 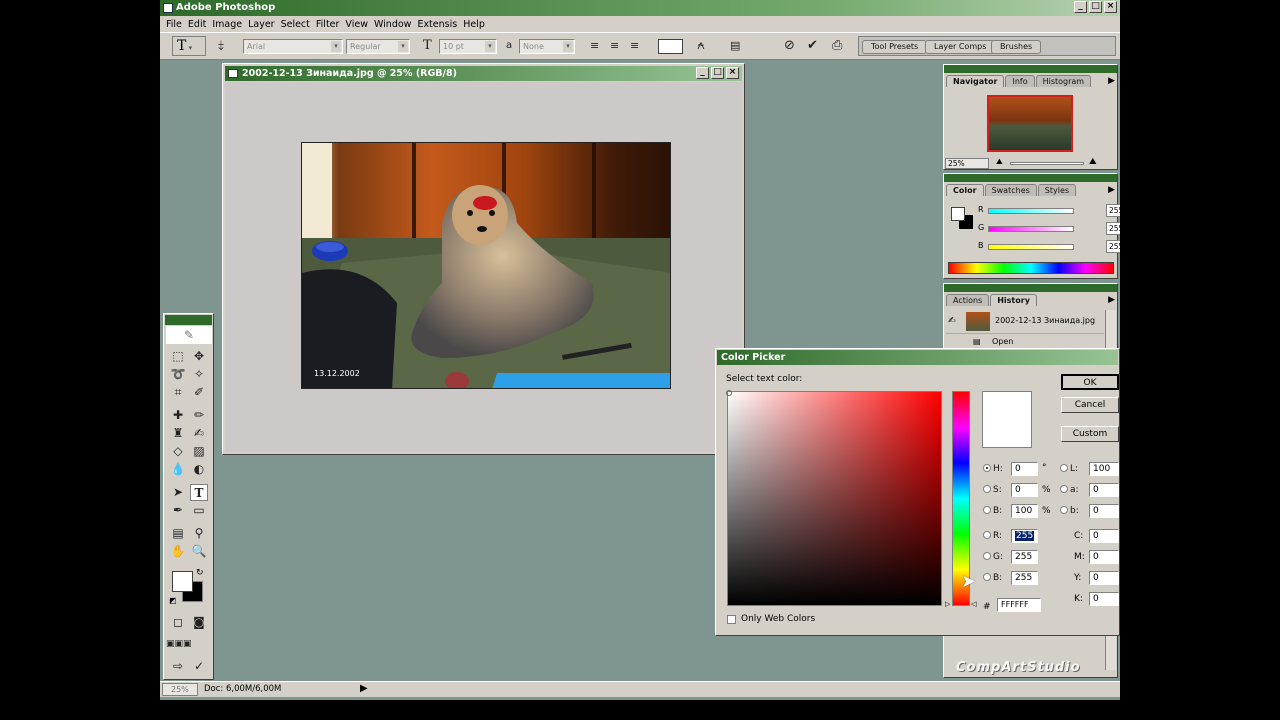 What do you see at coordinates (199, 492) in the screenshot?
I see `type-tool-icon: T` at bounding box center [199, 492].